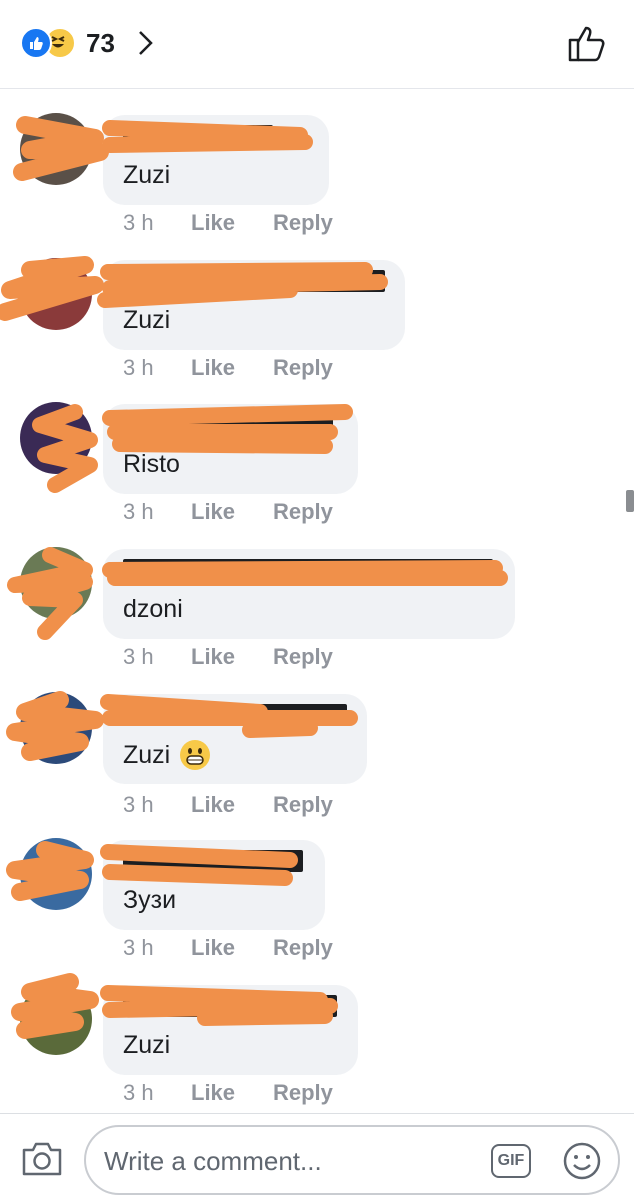  I want to click on reactions-header: 73, so click(317, 44).